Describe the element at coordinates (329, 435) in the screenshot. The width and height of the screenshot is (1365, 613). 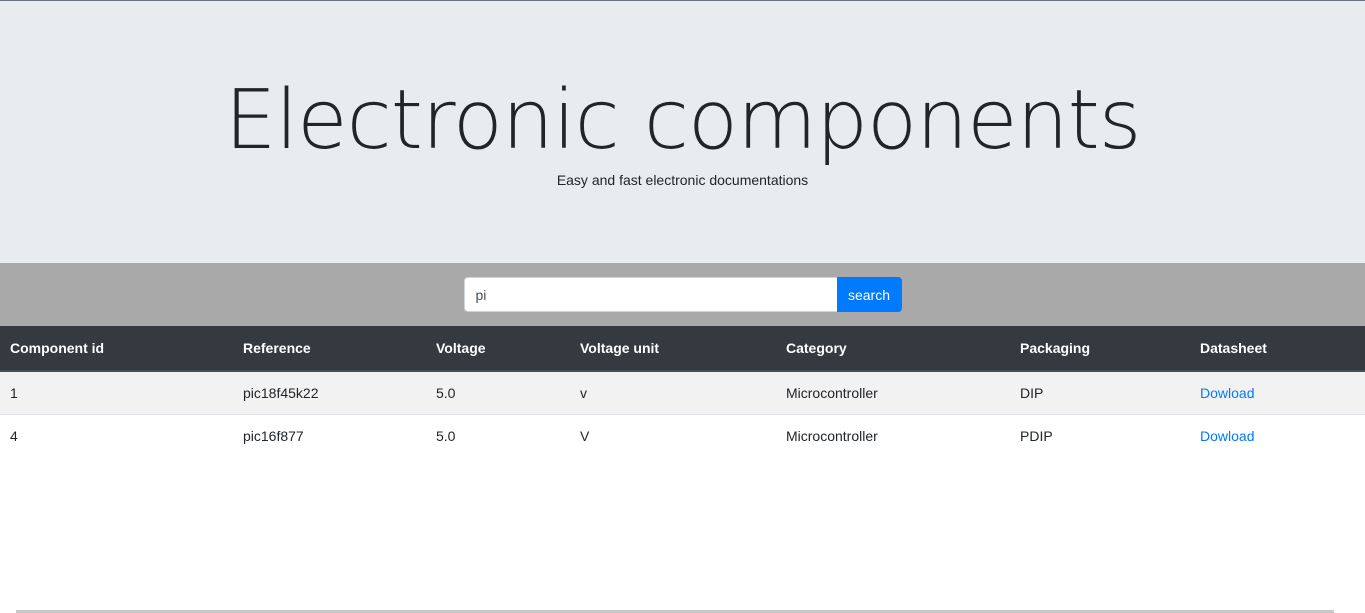
I see `cell-reference: pic16f877` at that location.